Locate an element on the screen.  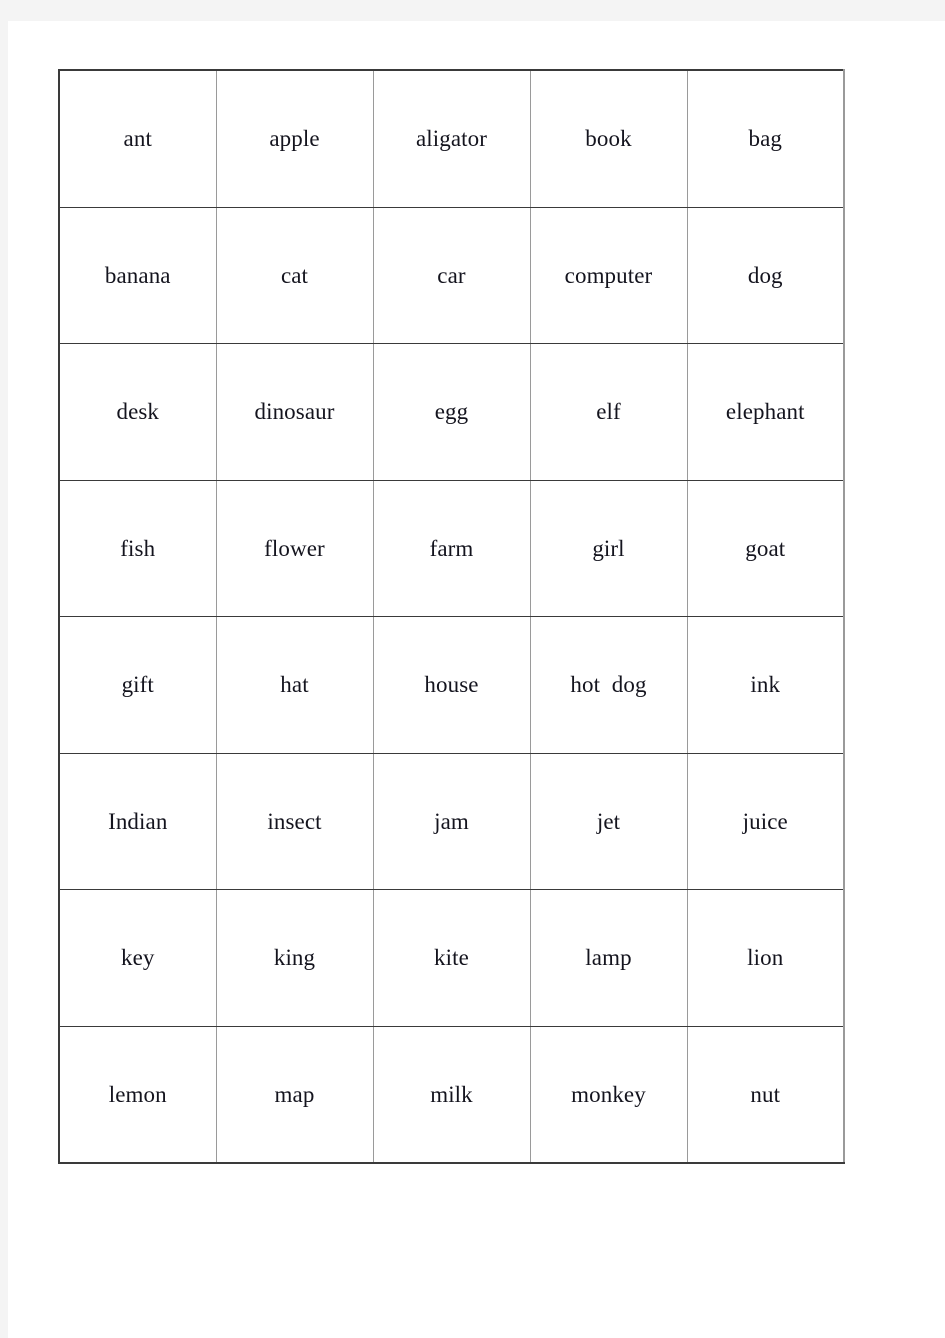
table-row: lemon map milk monkey nut is located at coordinates (451, 1094).